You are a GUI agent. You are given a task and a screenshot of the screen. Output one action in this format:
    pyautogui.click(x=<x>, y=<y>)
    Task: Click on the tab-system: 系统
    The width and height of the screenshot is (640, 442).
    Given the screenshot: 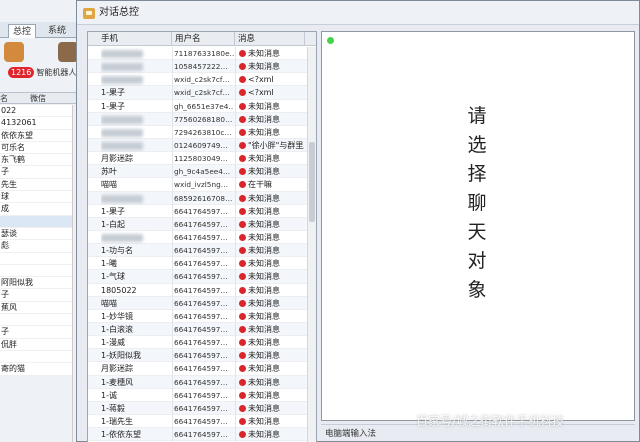 What is the action you would take?
    pyautogui.click(x=57, y=31)
    